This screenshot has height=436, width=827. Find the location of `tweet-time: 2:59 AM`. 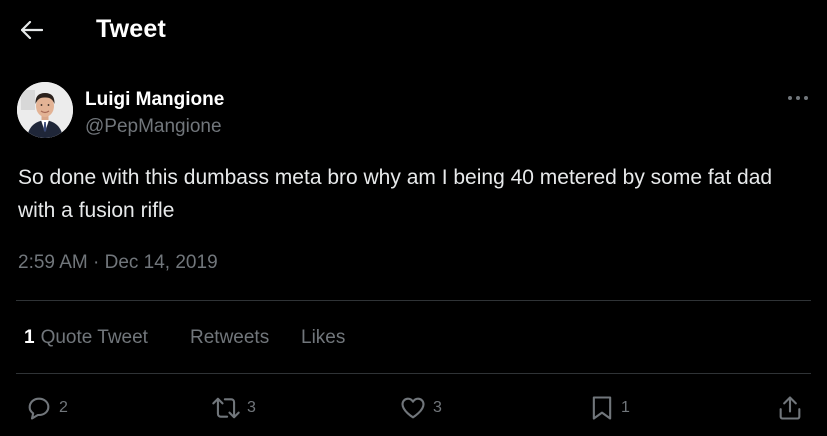

tweet-time: 2:59 AM is located at coordinates (53, 262).